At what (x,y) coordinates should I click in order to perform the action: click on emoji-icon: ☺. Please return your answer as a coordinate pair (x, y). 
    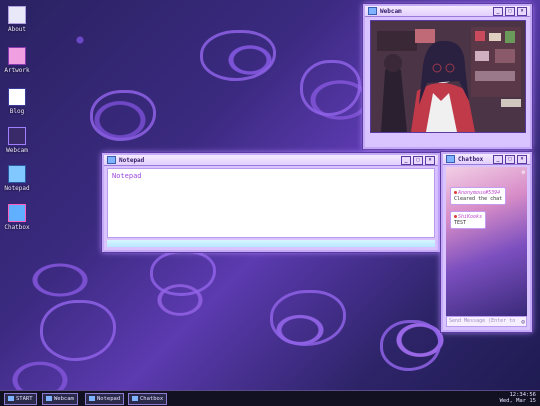
    Looking at the image, I should click on (523, 322).